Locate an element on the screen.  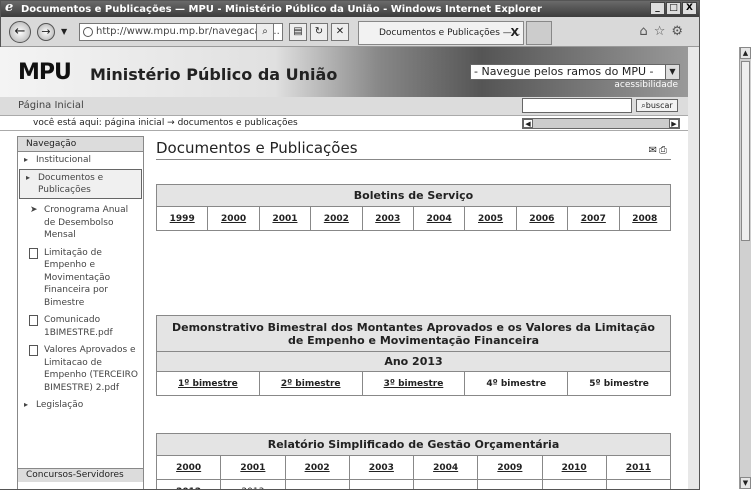
page-title: Documentos e Publicações ✉⎙ is located at coordinates (413, 149).